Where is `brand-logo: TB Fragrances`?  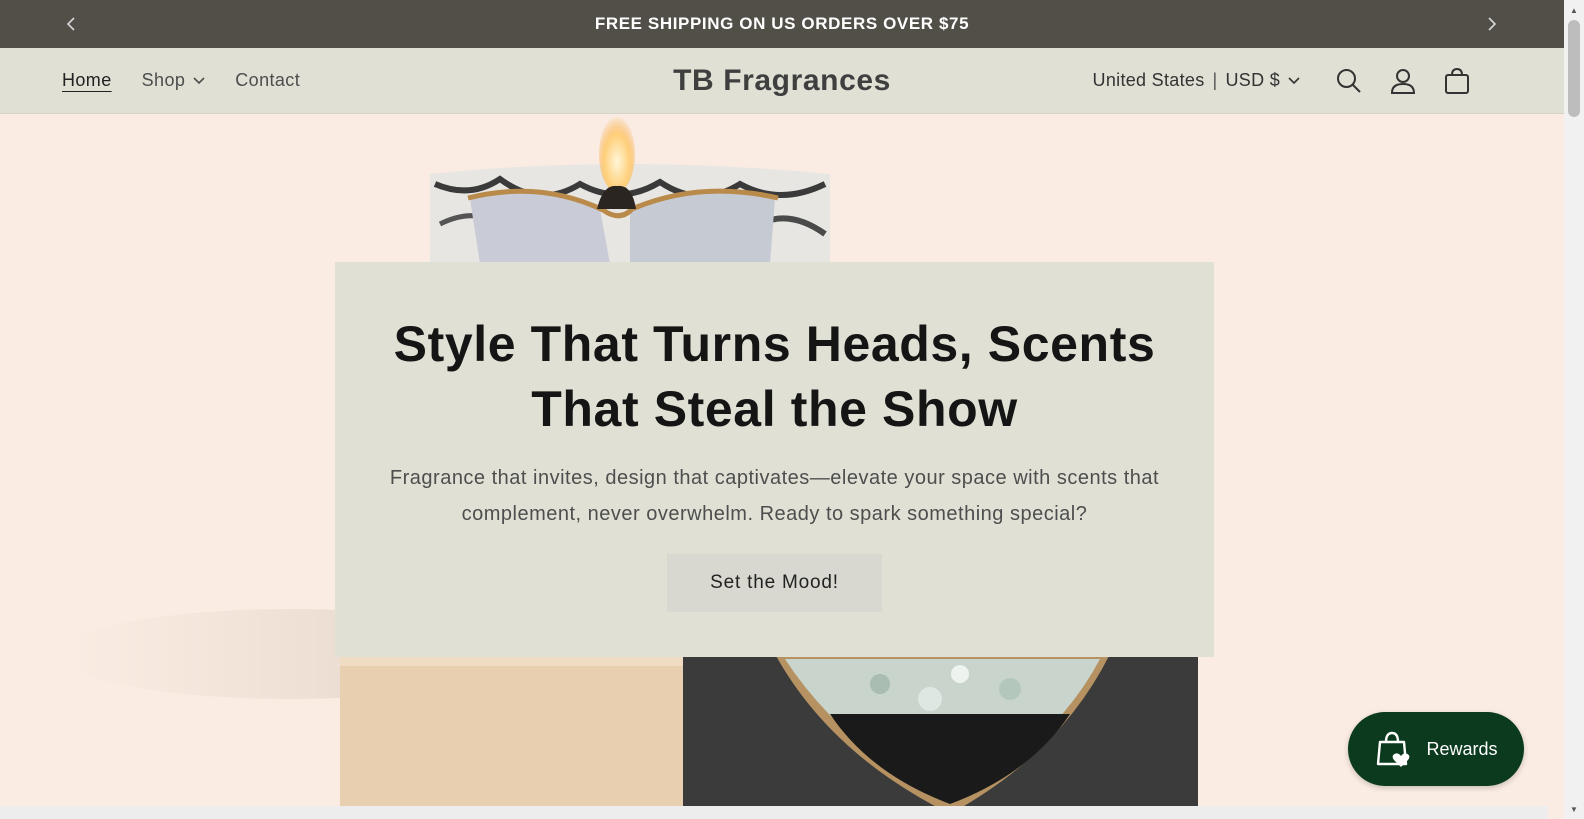 brand-logo: TB Fragrances is located at coordinates (782, 81).